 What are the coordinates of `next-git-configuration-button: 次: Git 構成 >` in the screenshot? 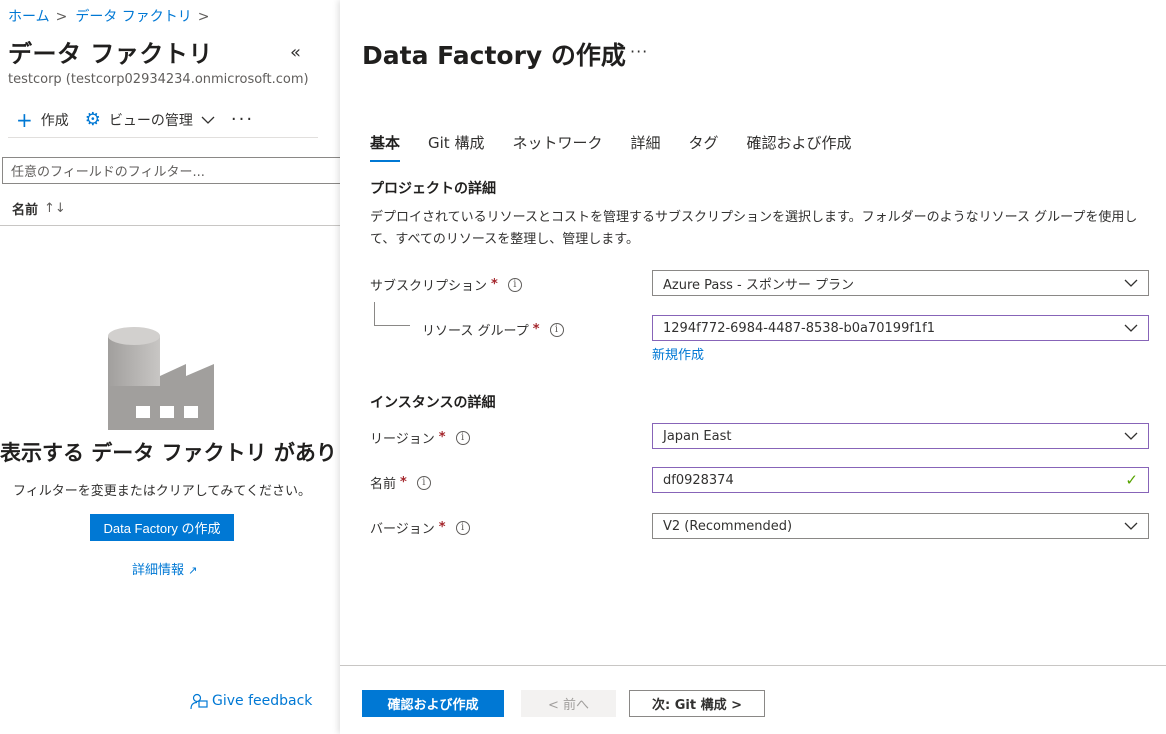 It's located at (697, 703).